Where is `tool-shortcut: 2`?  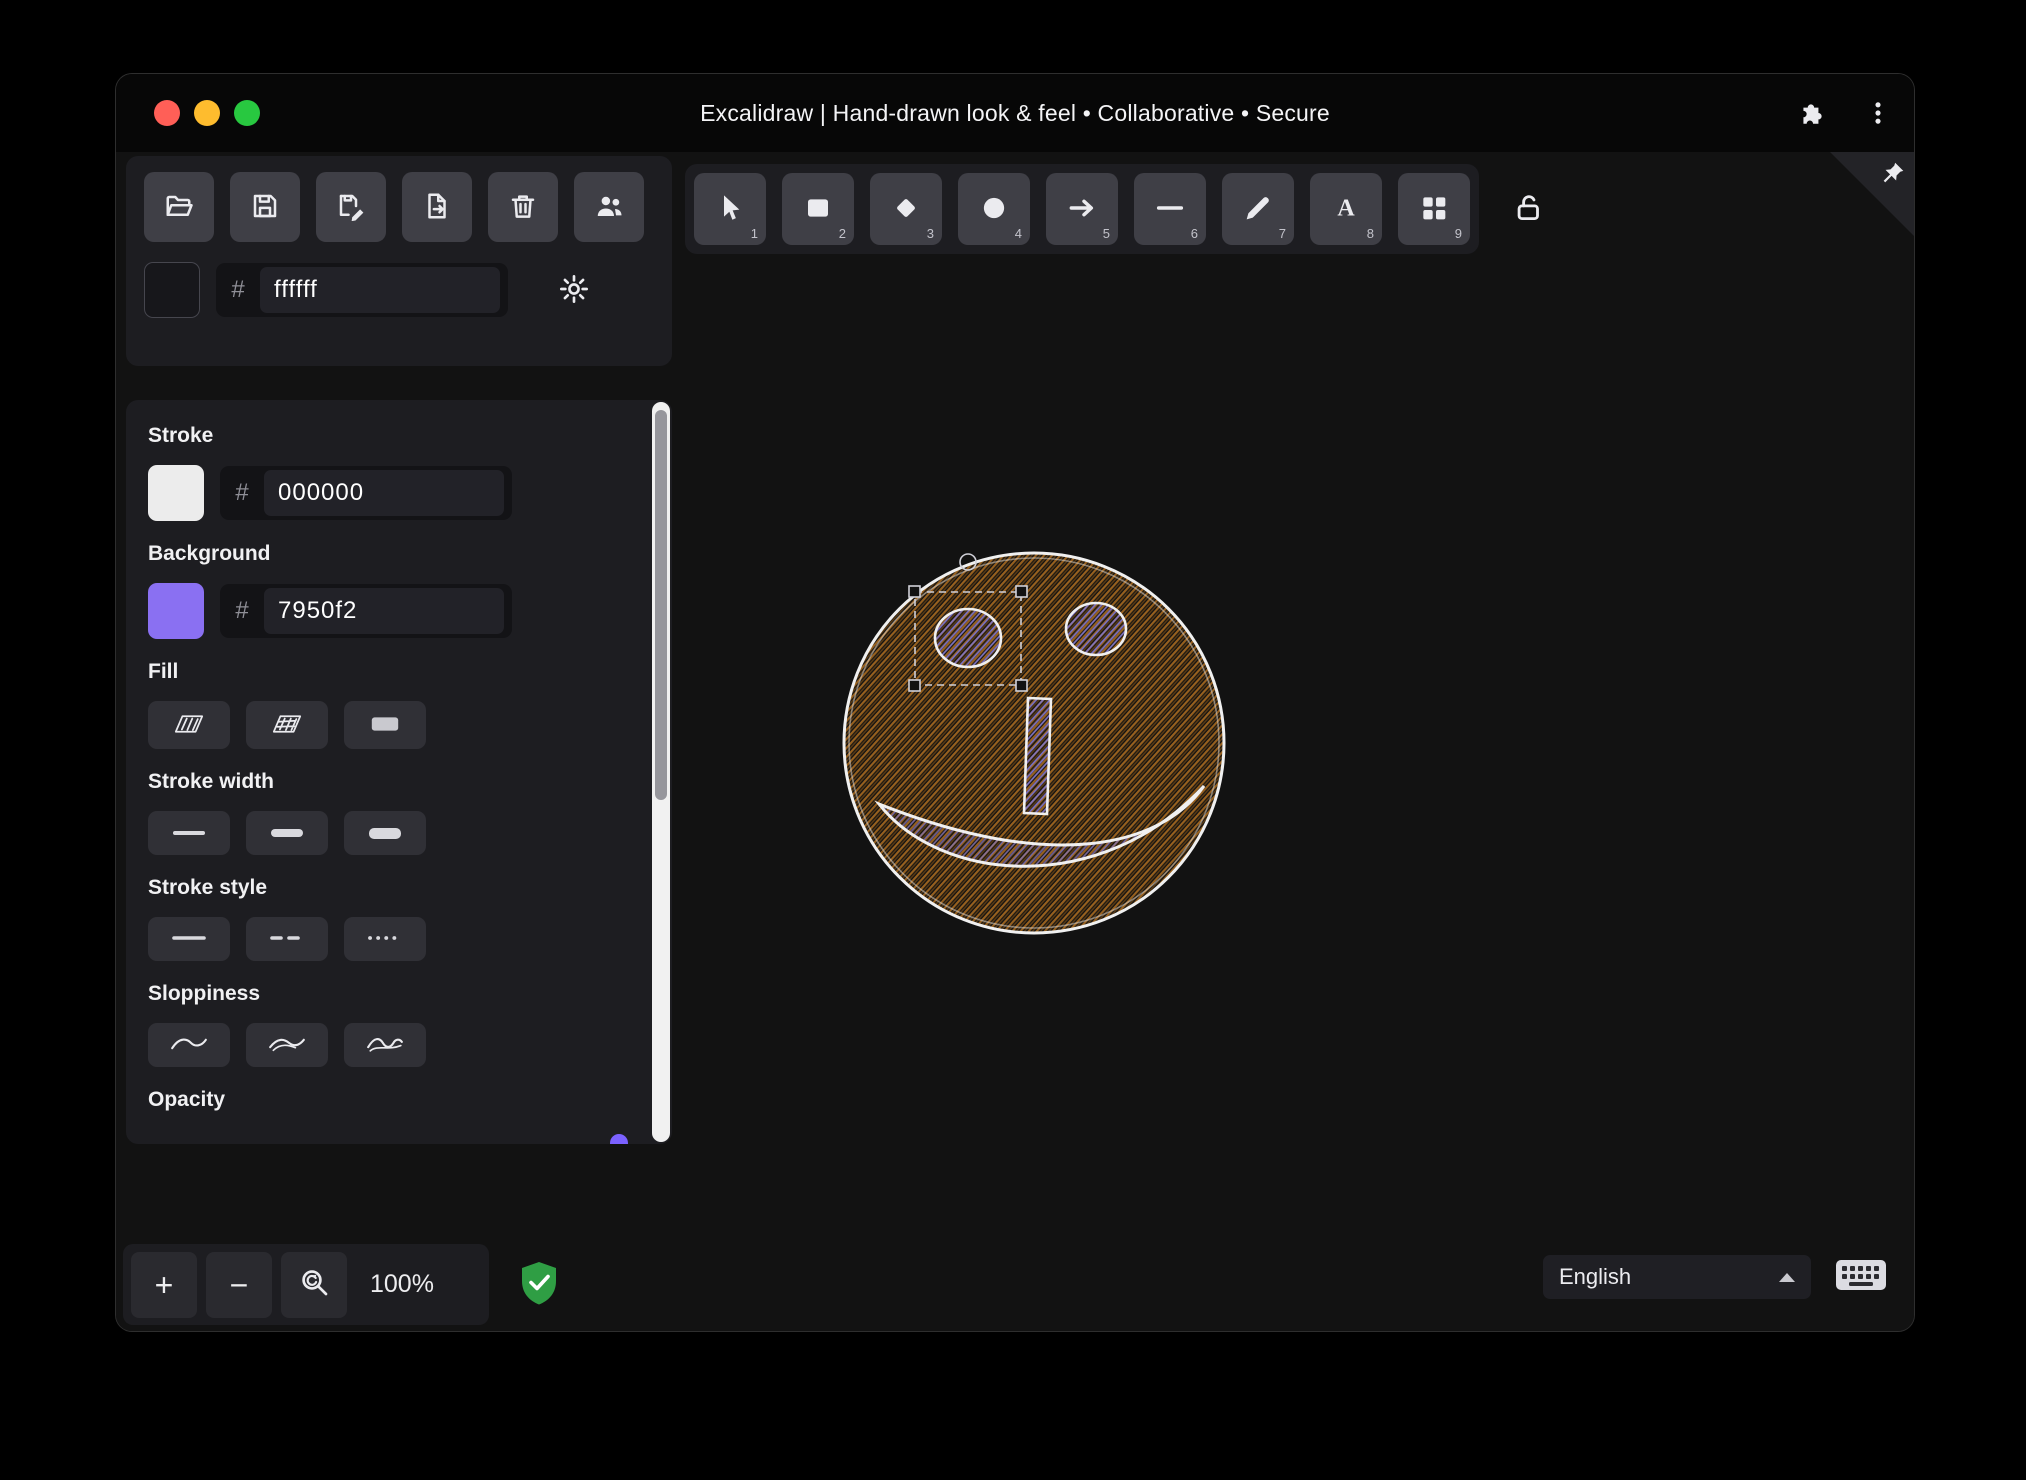 tool-shortcut: 2 is located at coordinates (842, 233).